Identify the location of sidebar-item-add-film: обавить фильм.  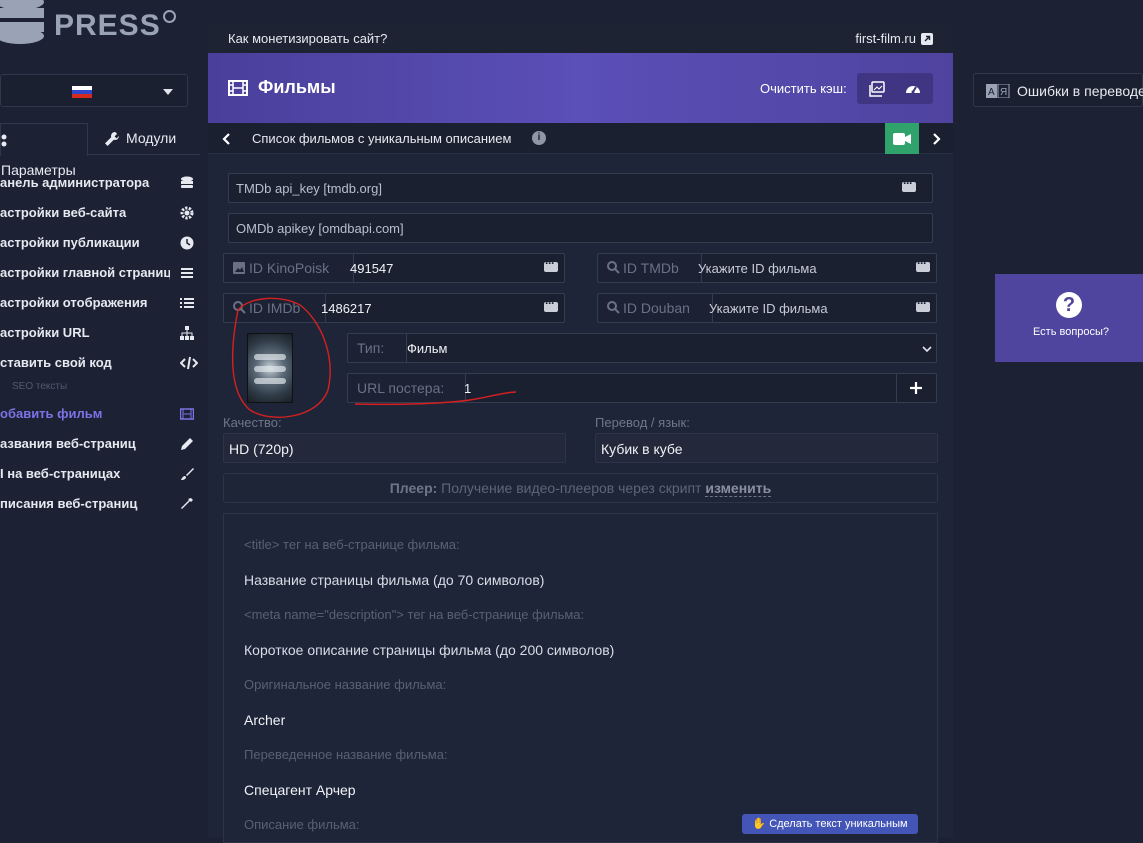
(100, 414).